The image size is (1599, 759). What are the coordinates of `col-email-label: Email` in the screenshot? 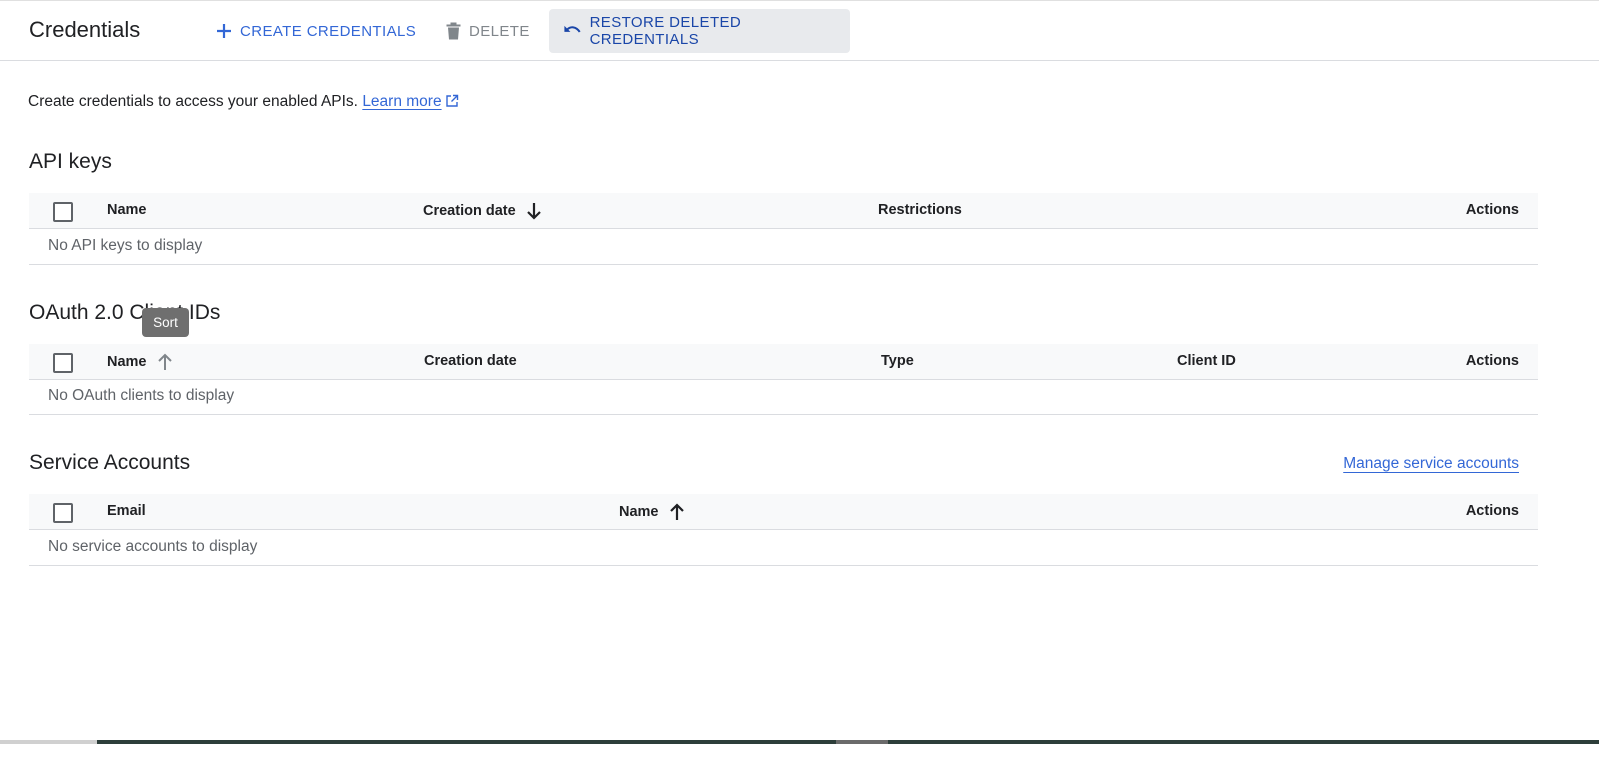 It's located at (126, 511).